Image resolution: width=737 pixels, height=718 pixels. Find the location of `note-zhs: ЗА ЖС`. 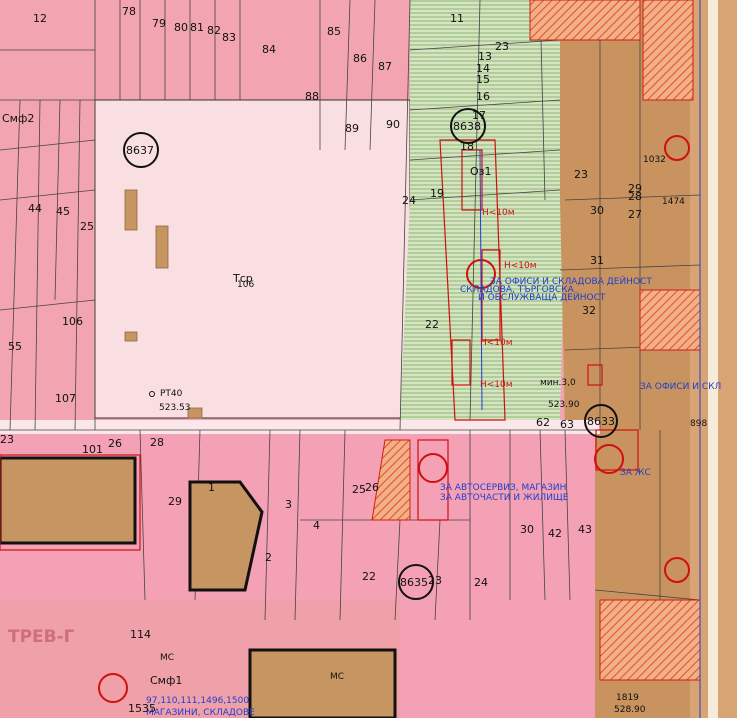

note-zhs: ЗА ЖС is located at coordinates (635, 473).